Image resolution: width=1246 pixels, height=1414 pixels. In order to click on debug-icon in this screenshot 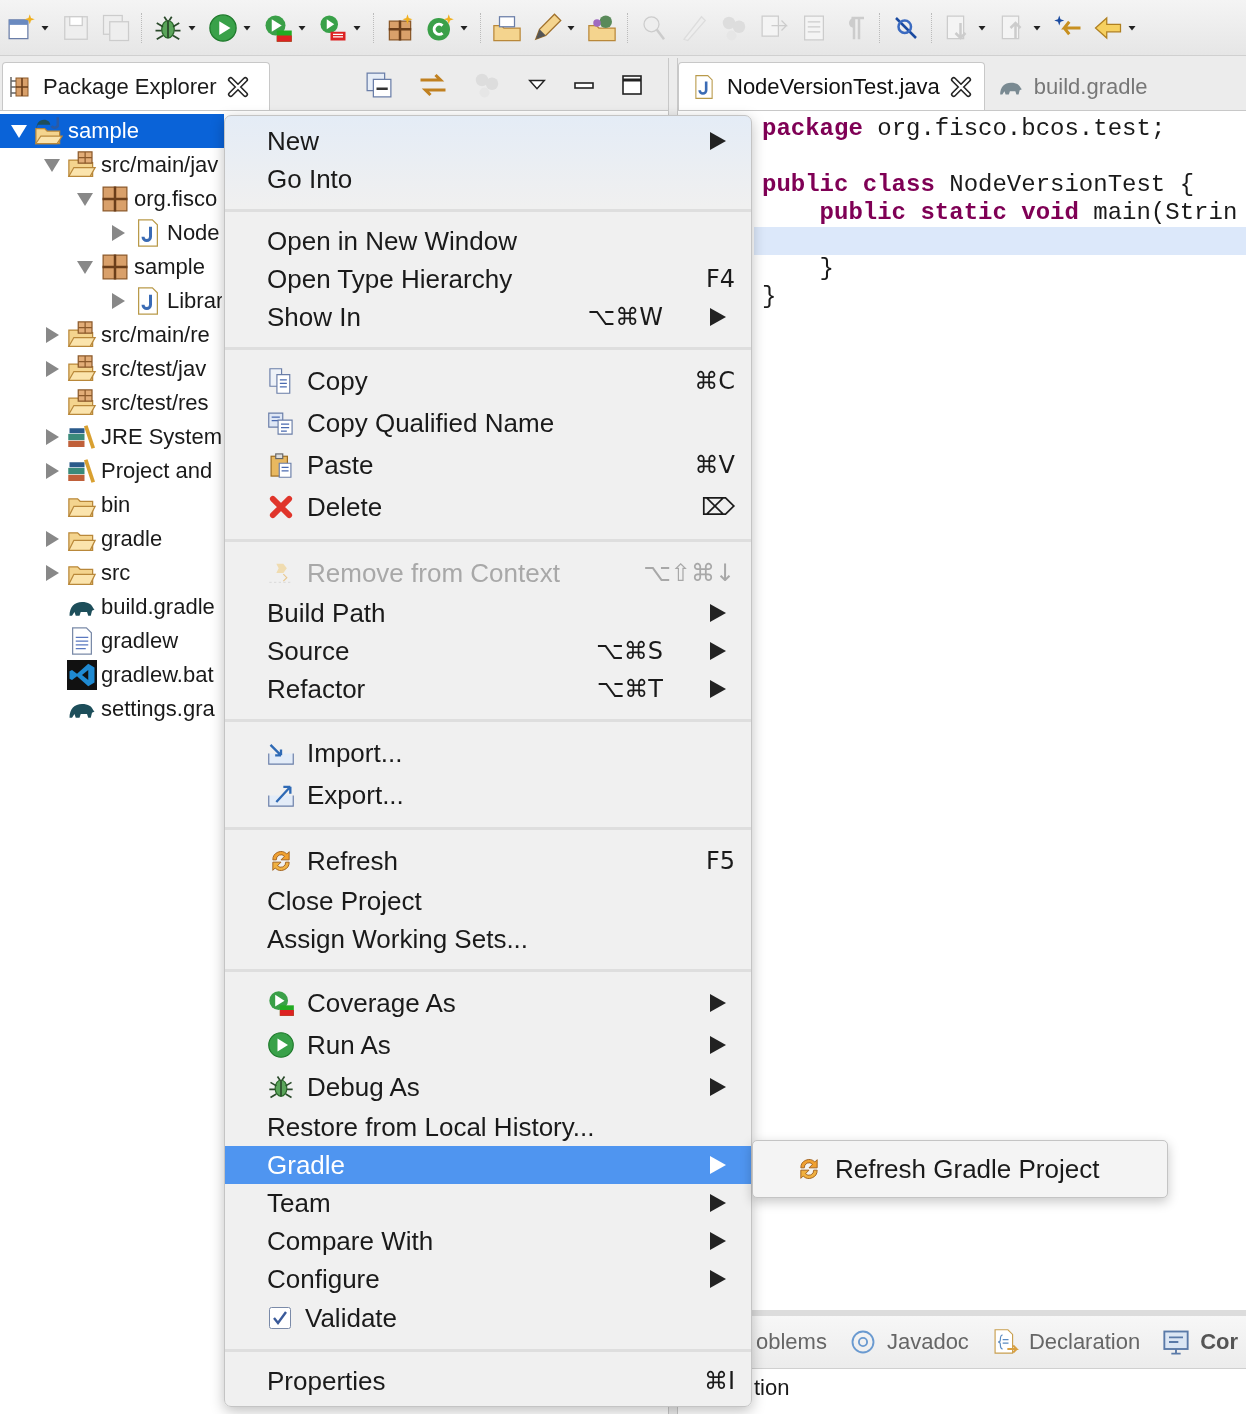, I will do `click(281, 1087)`.